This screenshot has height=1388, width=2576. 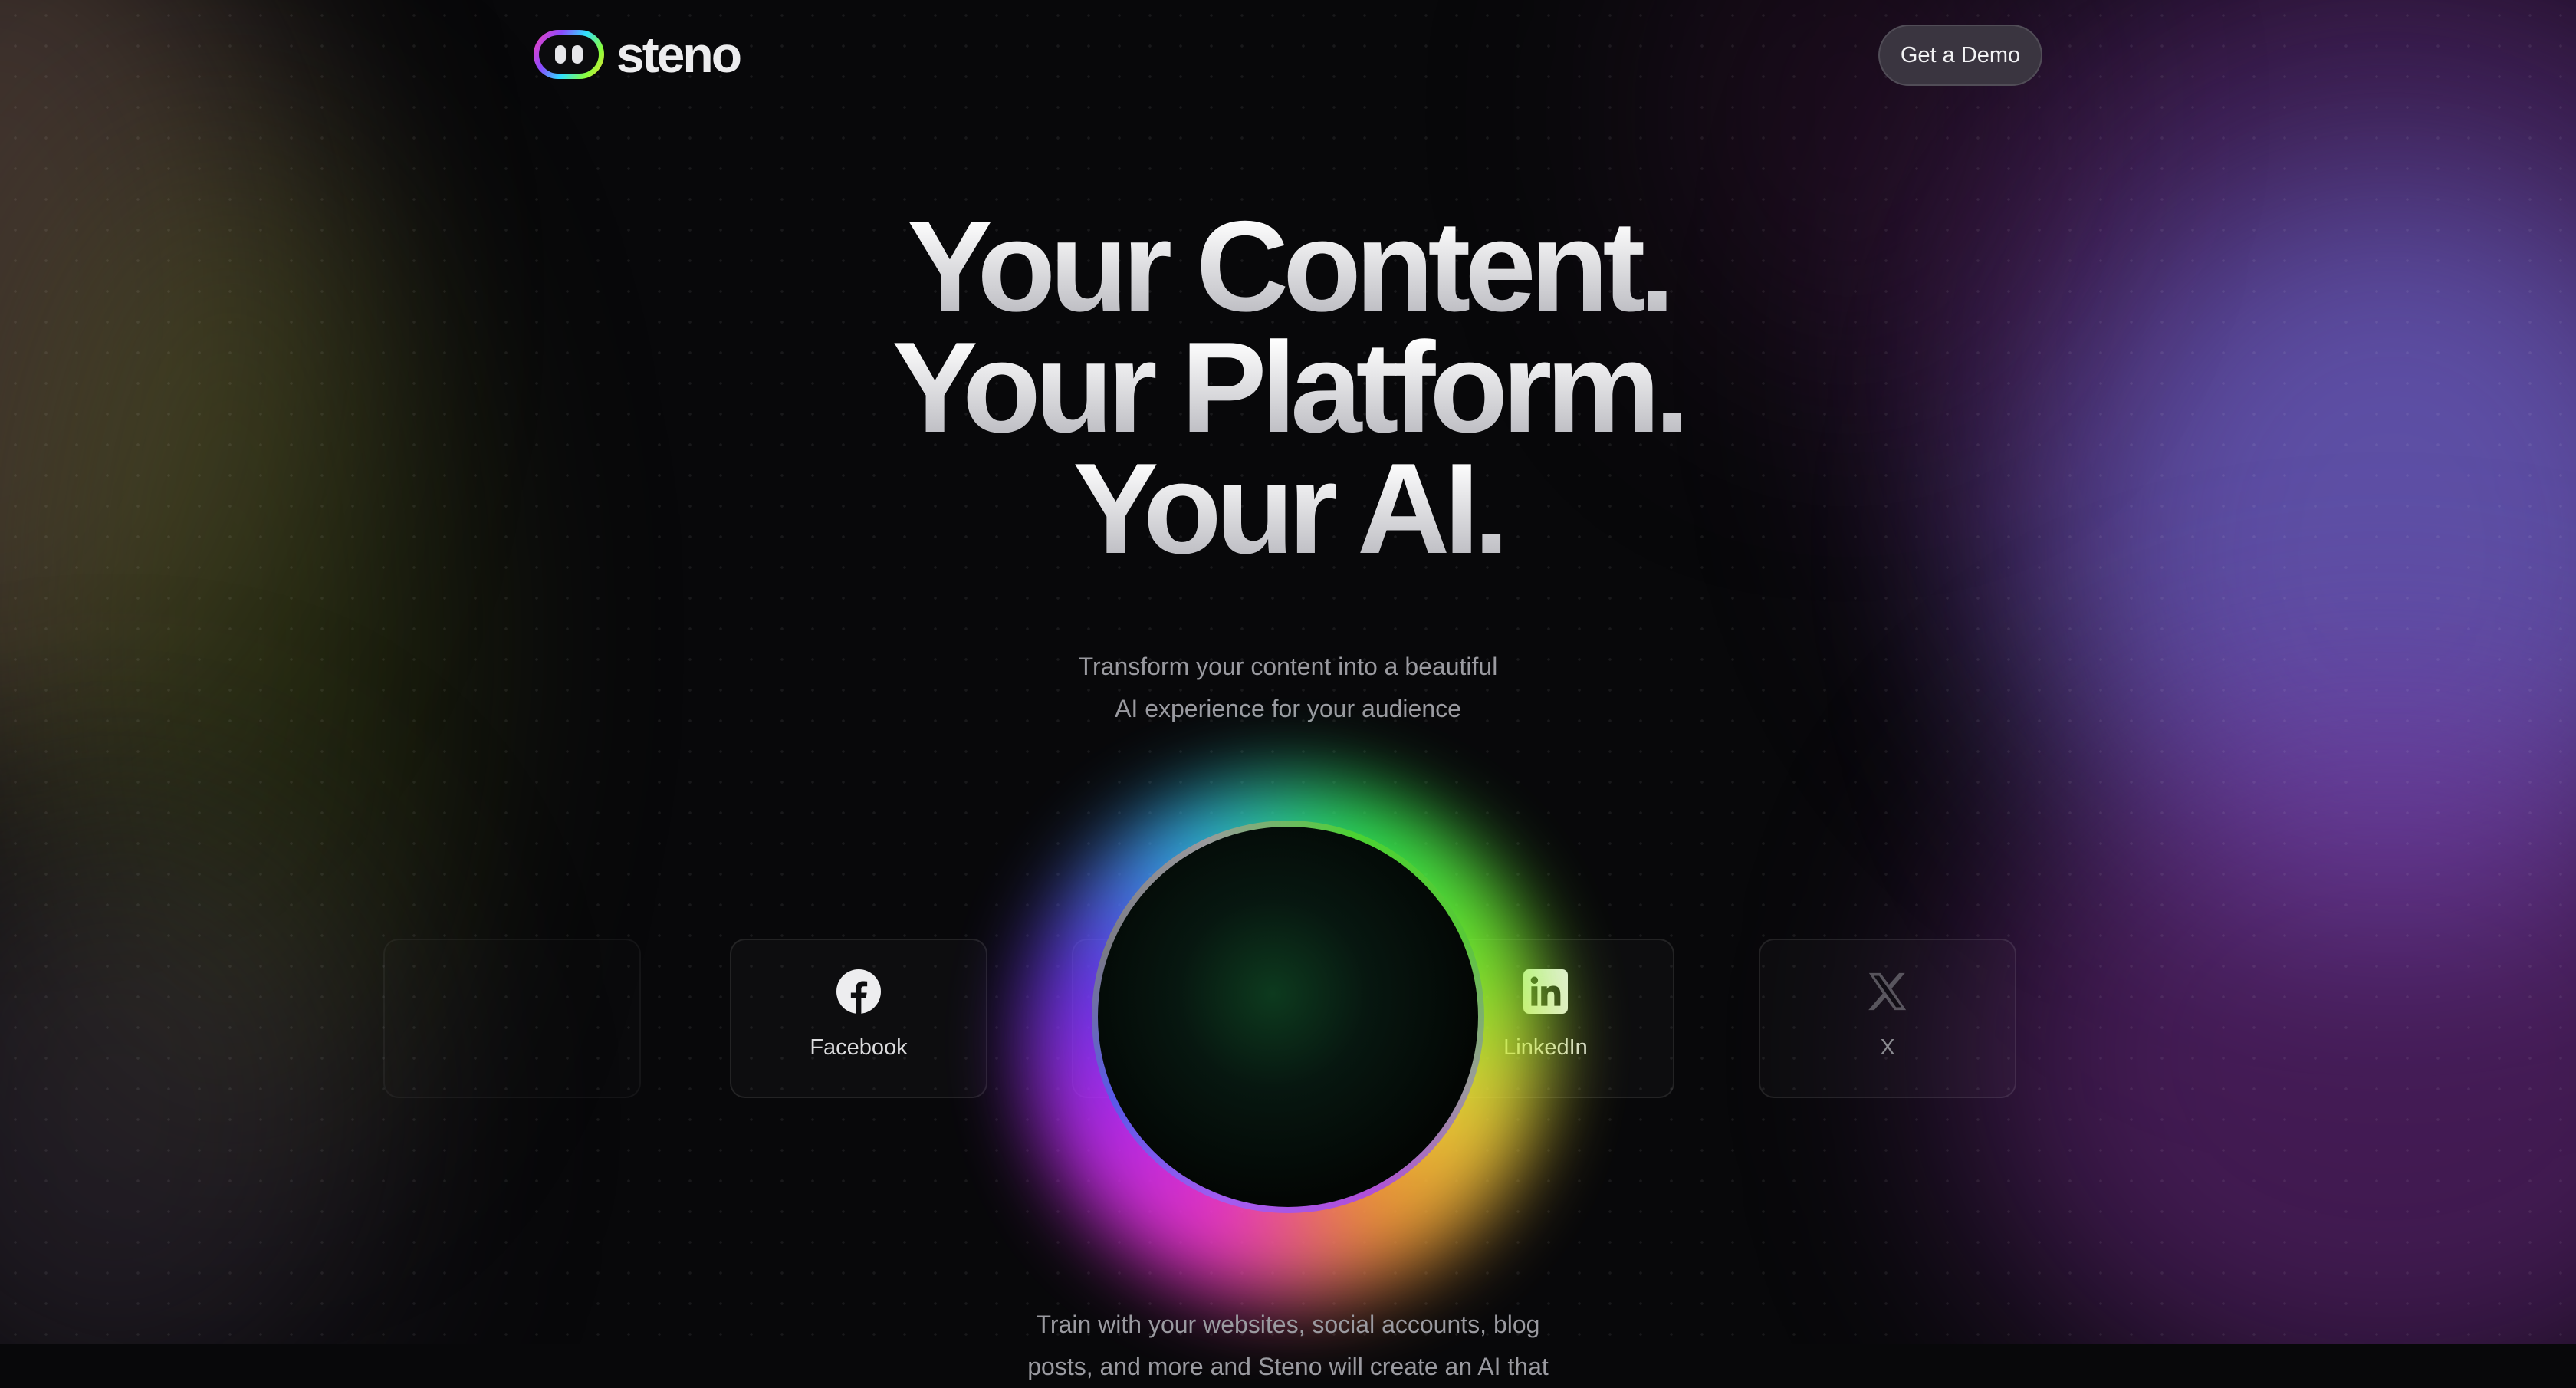 I want to click on source-label: X, so click(x=1888, y=1047).